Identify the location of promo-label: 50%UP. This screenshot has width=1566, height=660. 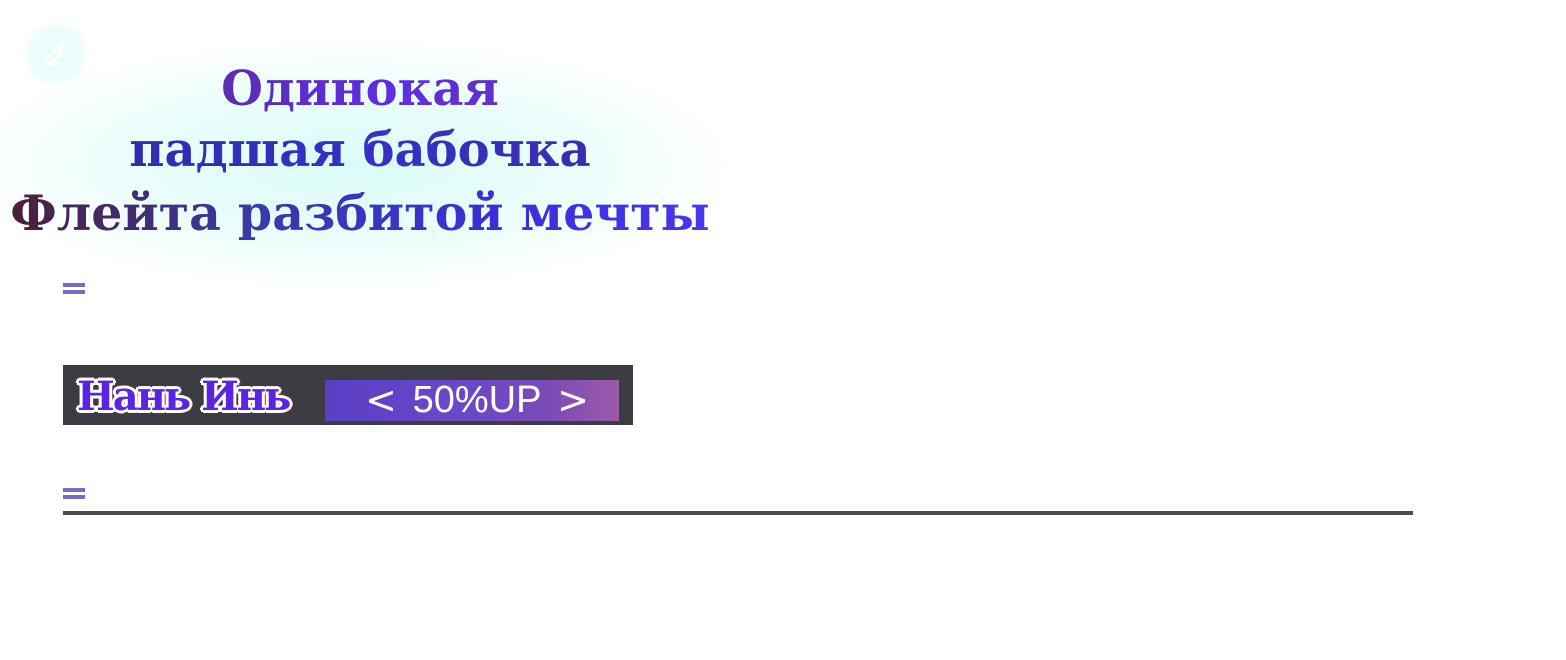
(477, 400).